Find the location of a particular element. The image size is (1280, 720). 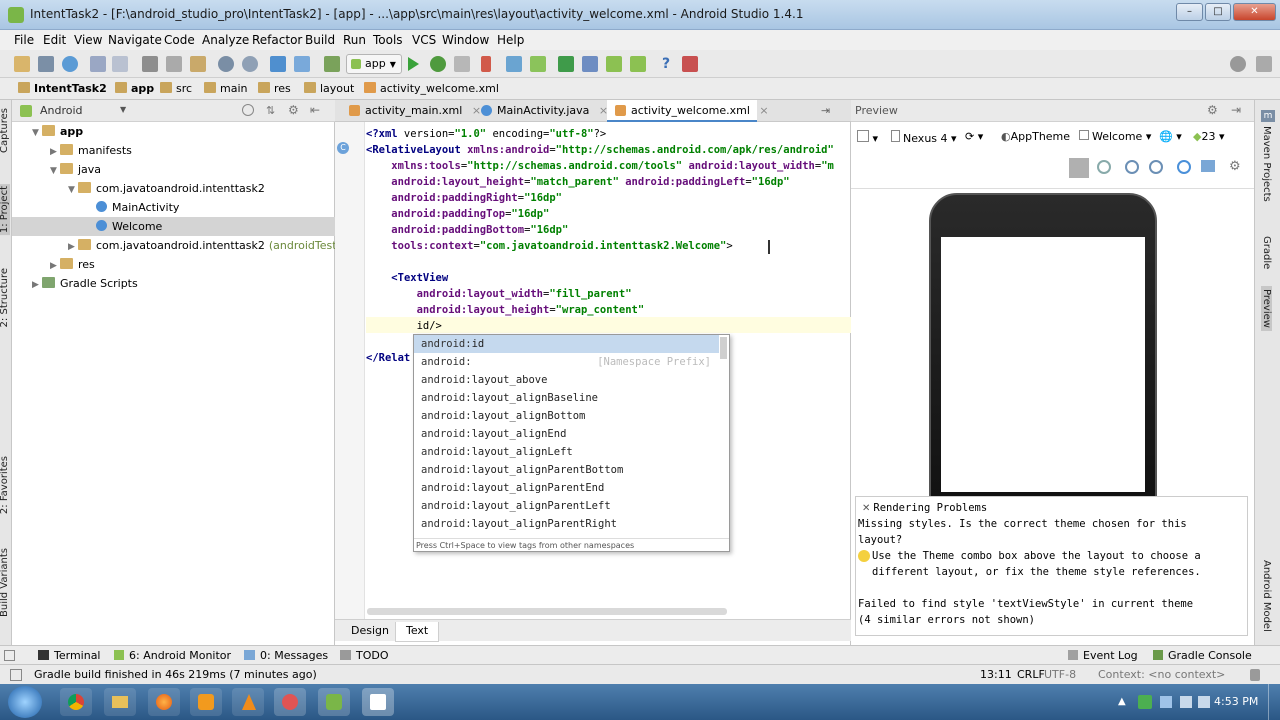

make-project-icon is located at coordinates (332, 64).